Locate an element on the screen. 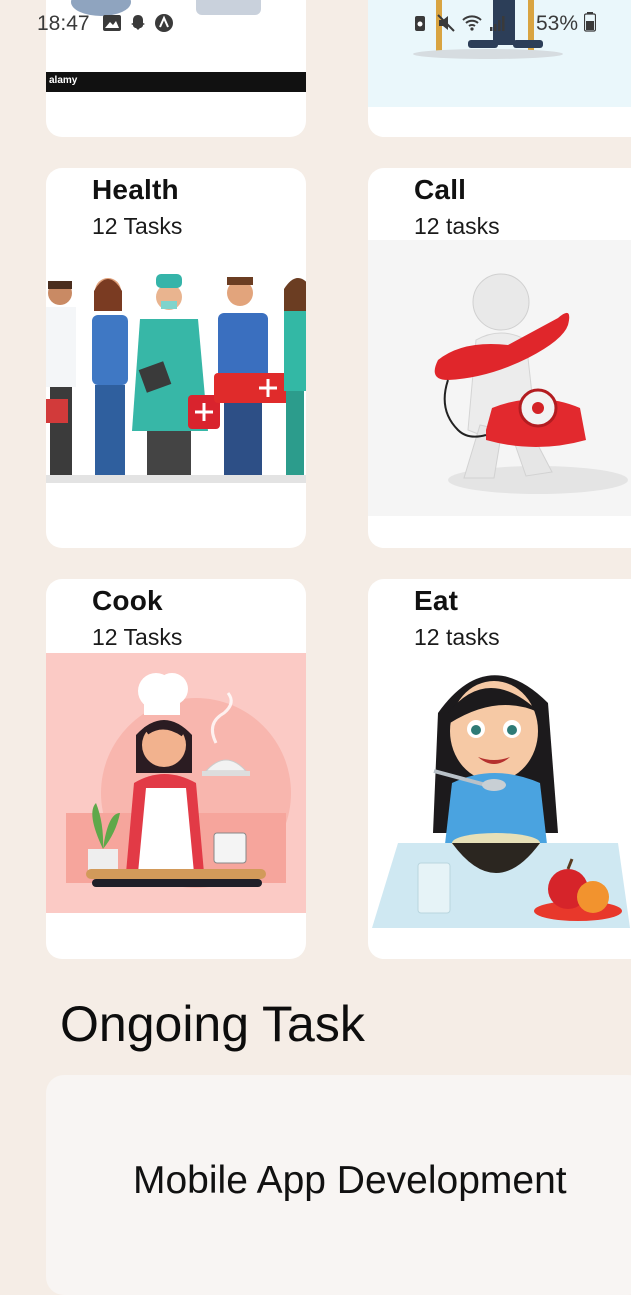  status-left-icons is located at coordinates (138, 23).